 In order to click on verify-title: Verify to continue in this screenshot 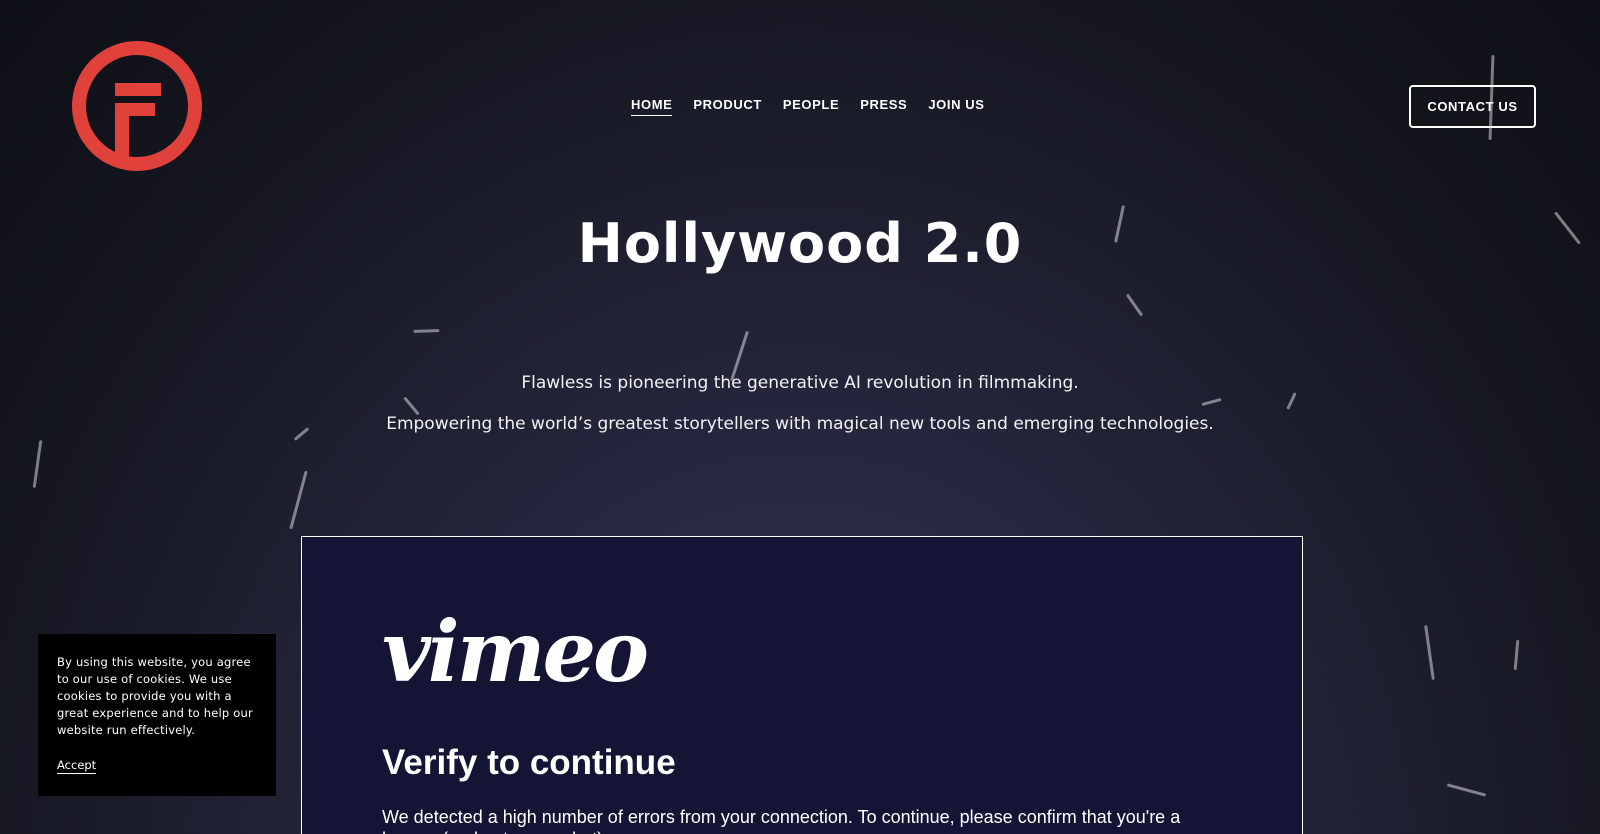, I will do `click(529, 762)`.